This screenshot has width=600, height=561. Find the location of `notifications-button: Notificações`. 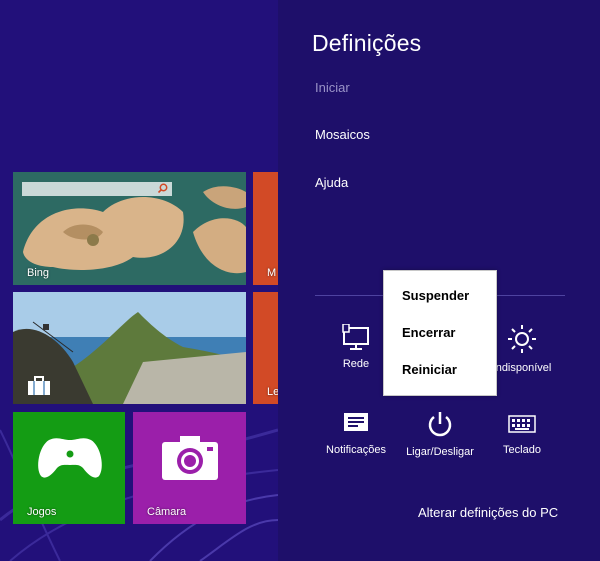

notifications-button: Notificações is located at coordinates (356, 445).